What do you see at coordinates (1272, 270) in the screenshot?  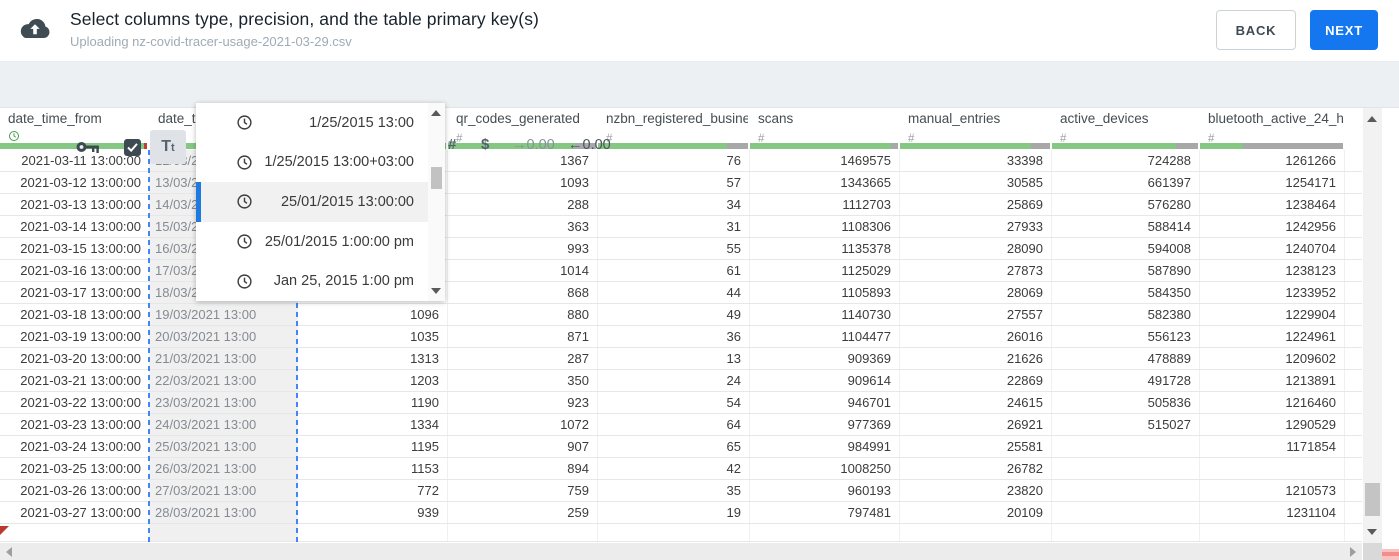 I see `cell: 1238123` at bounding box center [1272, 270].